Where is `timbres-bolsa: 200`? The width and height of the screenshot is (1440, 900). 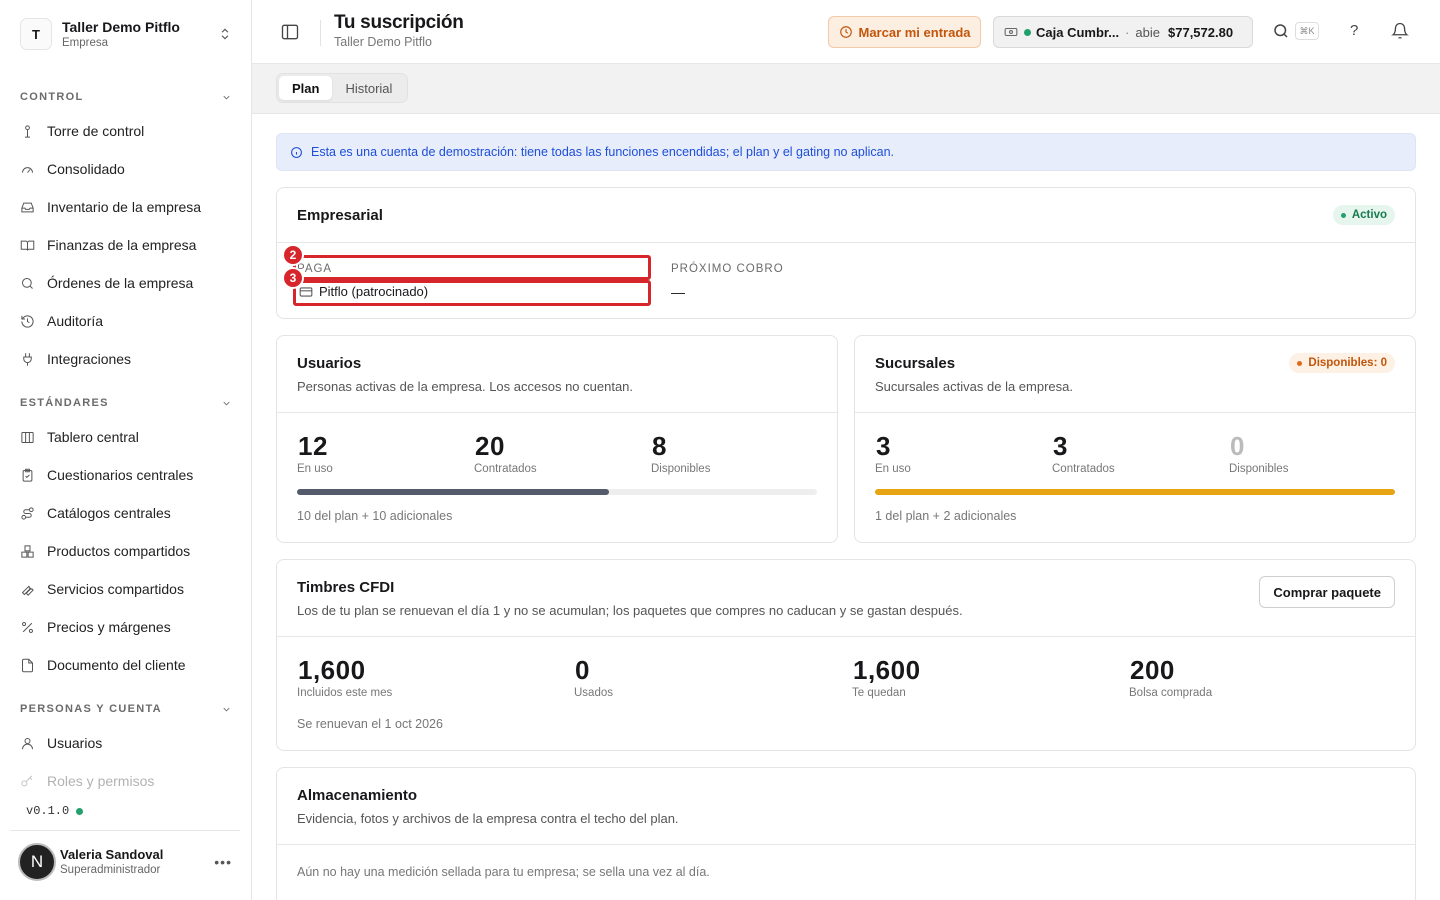 timbres-bolsa: 200 is located at coordinates (1152, 670).